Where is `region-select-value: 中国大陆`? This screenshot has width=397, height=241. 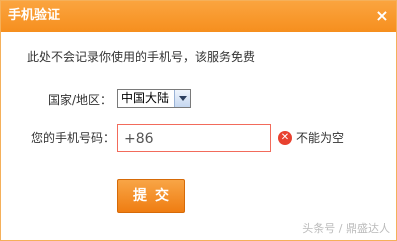
region-select-value: 中国大陆 is located at coordinates (145, 98).